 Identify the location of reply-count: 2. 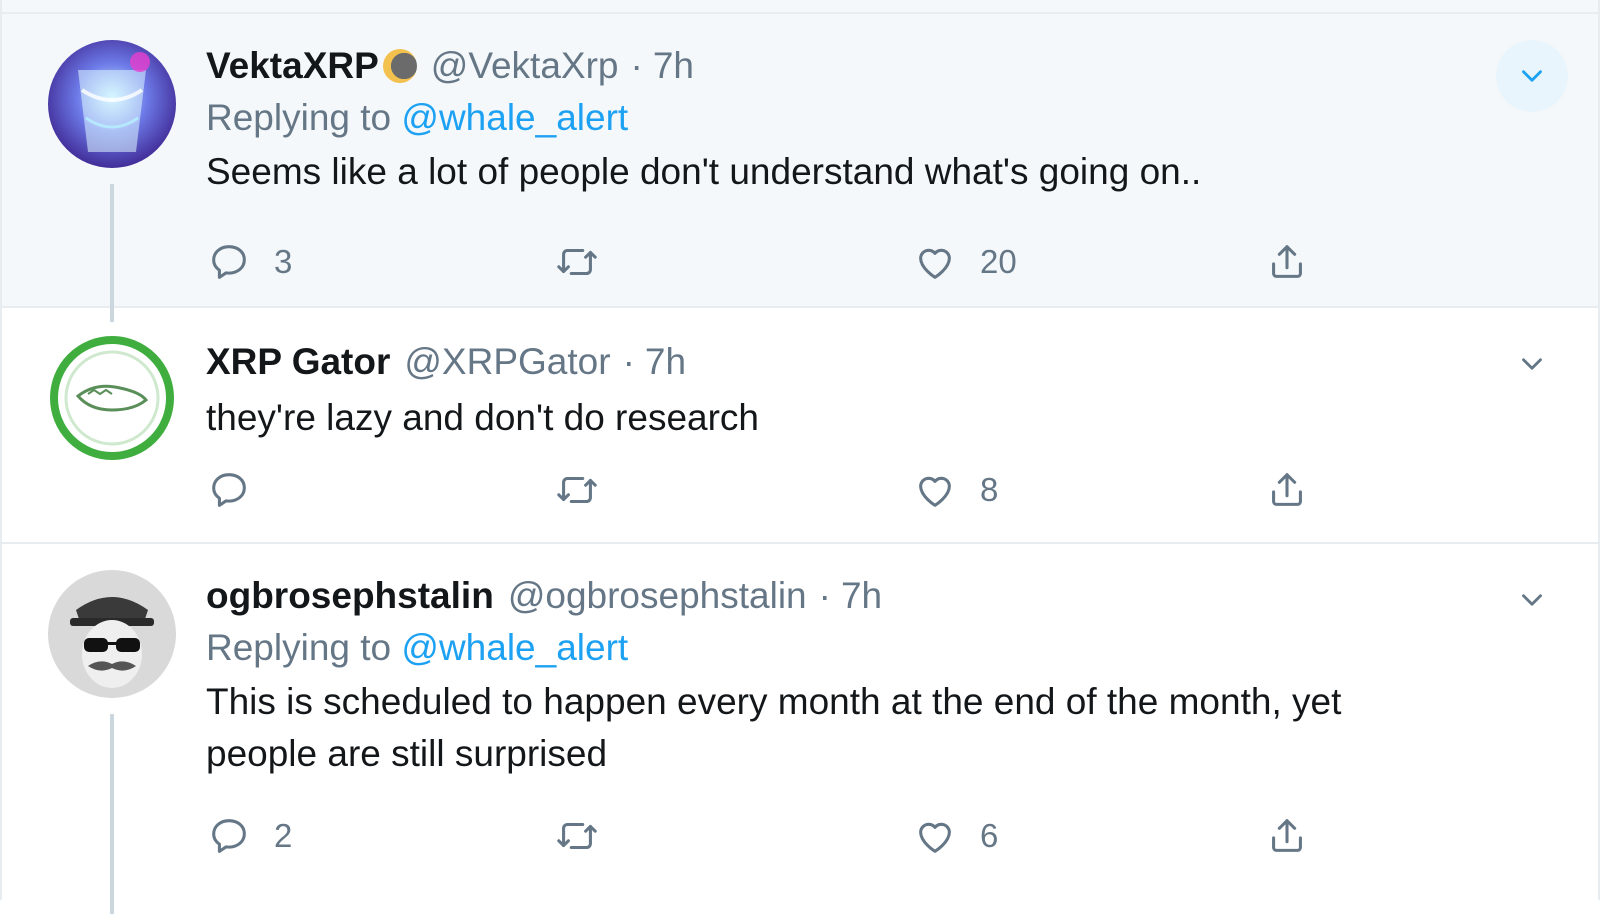
(283, 835).